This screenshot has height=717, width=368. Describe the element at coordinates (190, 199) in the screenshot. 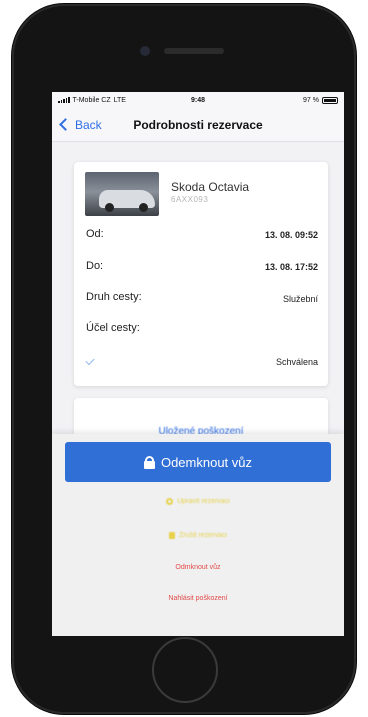

I see `car-plate: 6AXX093` at that location.